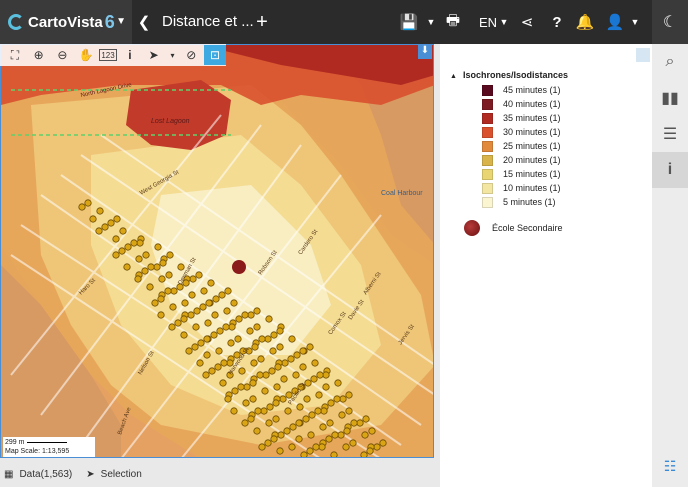 This screenshot has height=487, width=688. Describe the element at coordinates (585, 22) in the screenshot. I see `bell-icon: 🔔` at that location.